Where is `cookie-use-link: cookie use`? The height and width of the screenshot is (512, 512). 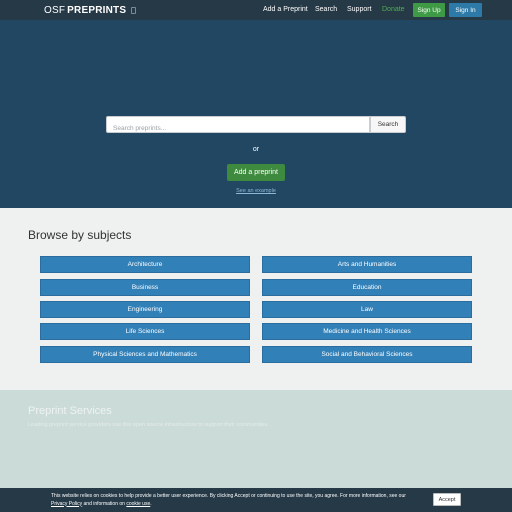 cookie-use-link: cookie use is located at coordinates (138, 504).